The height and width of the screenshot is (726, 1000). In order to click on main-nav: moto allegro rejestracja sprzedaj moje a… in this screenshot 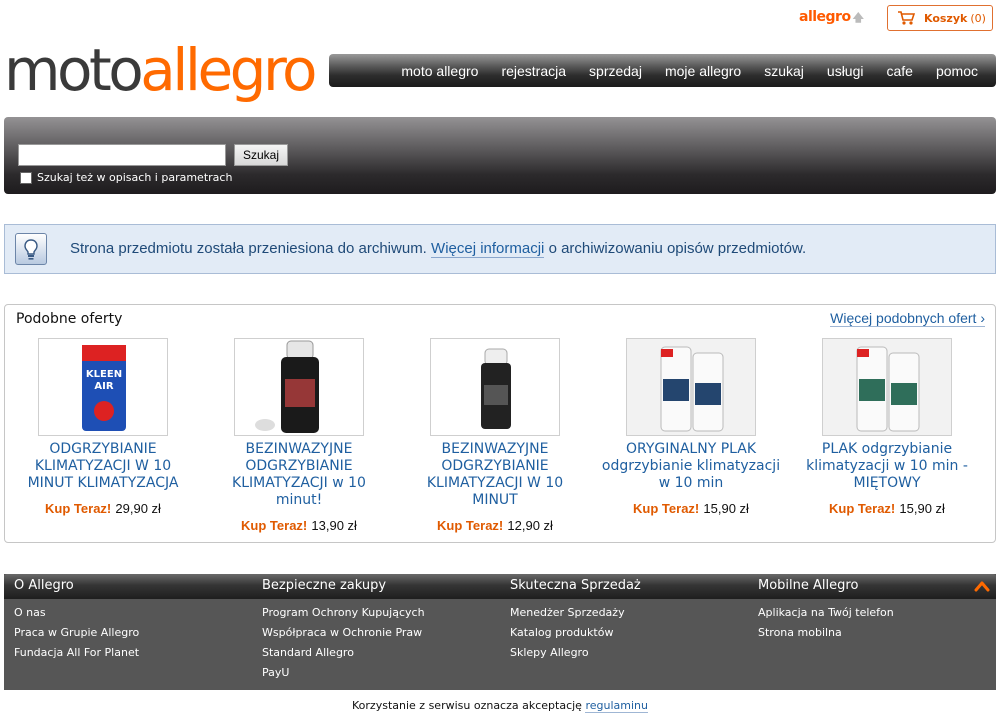, I will do `click(662, 70)`.